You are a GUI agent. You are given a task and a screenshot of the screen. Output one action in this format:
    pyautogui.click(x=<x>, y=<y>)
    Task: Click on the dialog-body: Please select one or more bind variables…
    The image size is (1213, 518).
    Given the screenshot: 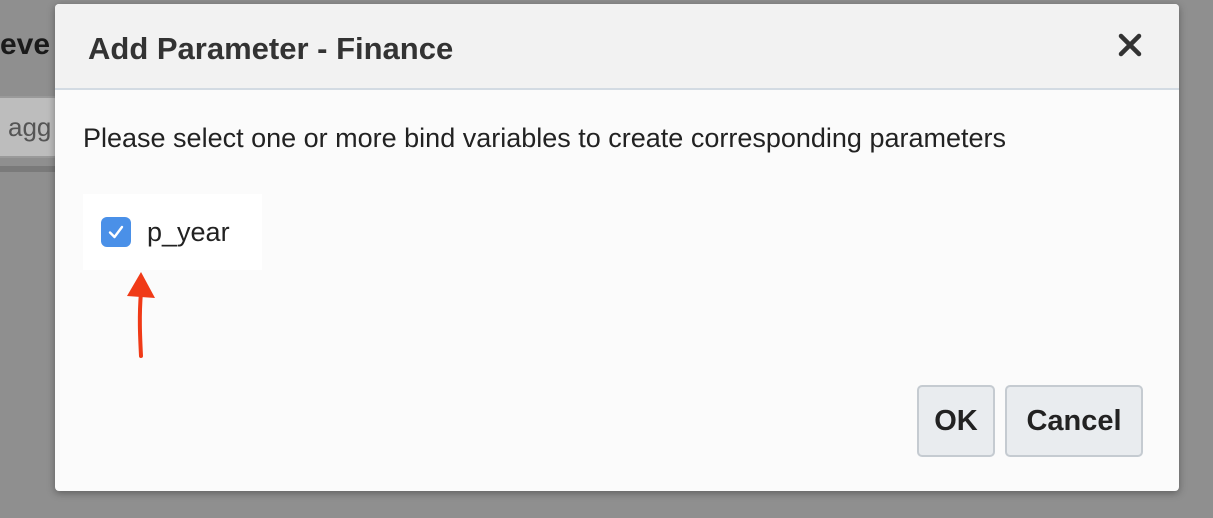 What is the action you would take?
    pyautogui.click(x=583, y=138)
    